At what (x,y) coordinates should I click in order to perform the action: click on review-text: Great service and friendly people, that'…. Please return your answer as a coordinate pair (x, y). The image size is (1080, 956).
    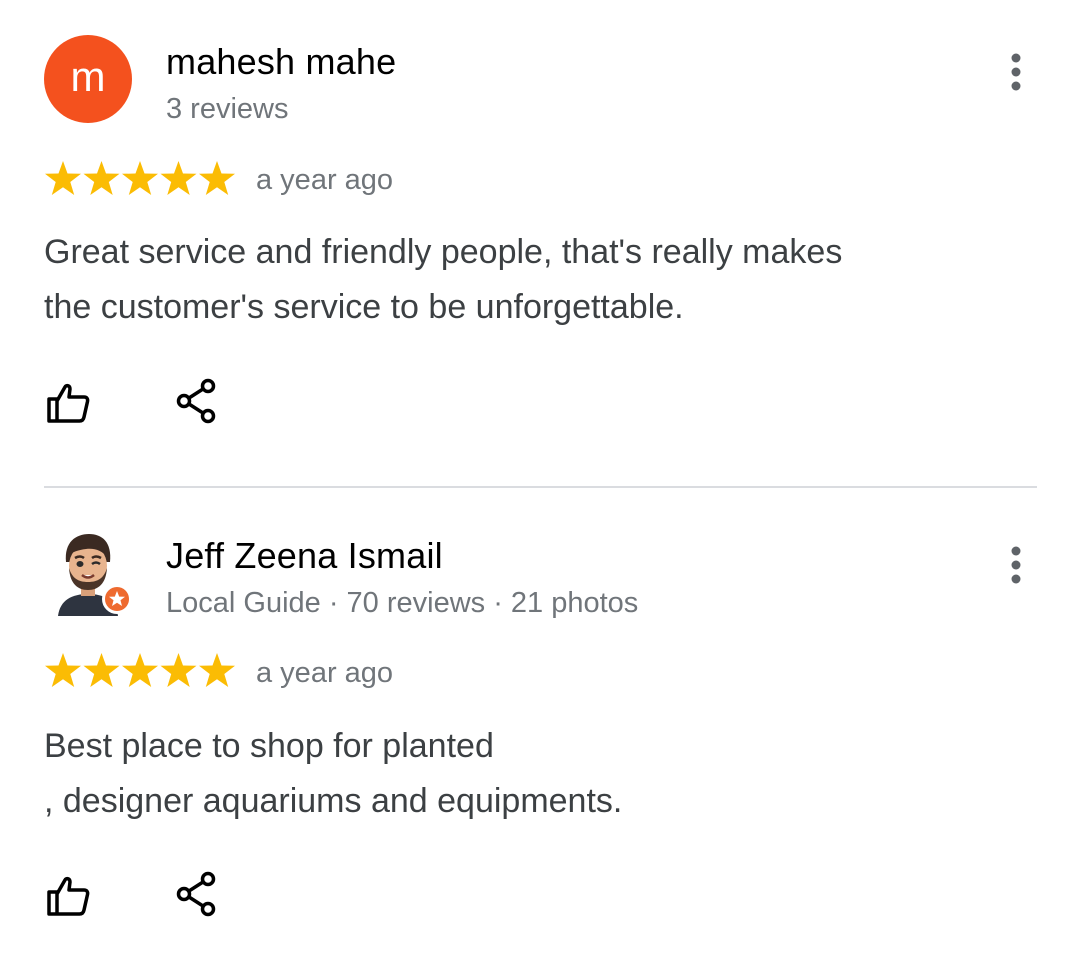
    Looking at the image, I should click on (443, 279).